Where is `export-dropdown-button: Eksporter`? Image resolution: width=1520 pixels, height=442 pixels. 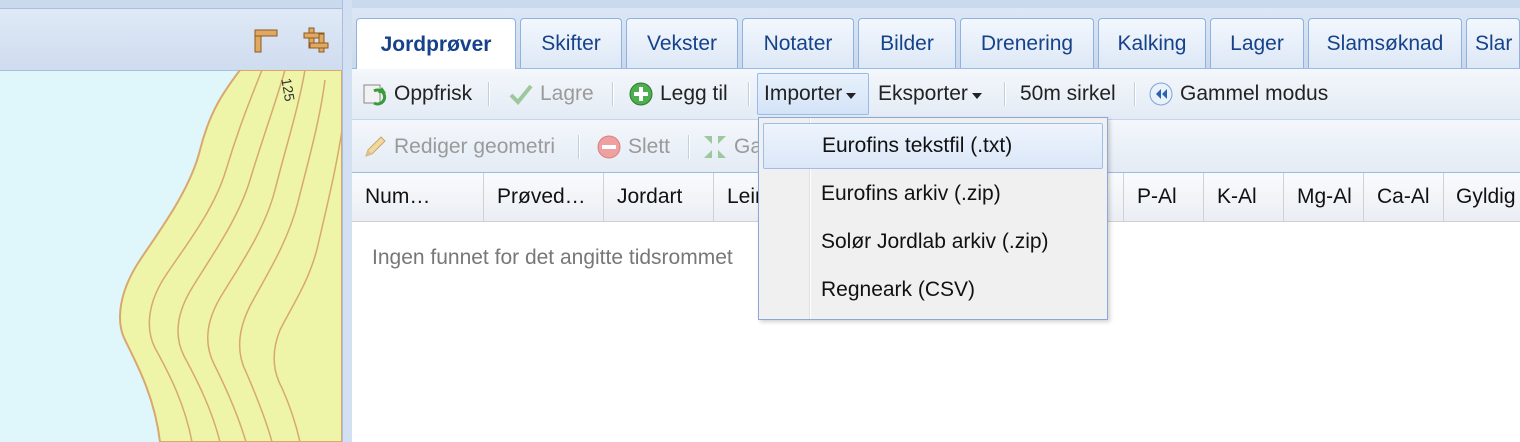 export-dropdown-button: Eksporter is located at coordinates (930, 94).